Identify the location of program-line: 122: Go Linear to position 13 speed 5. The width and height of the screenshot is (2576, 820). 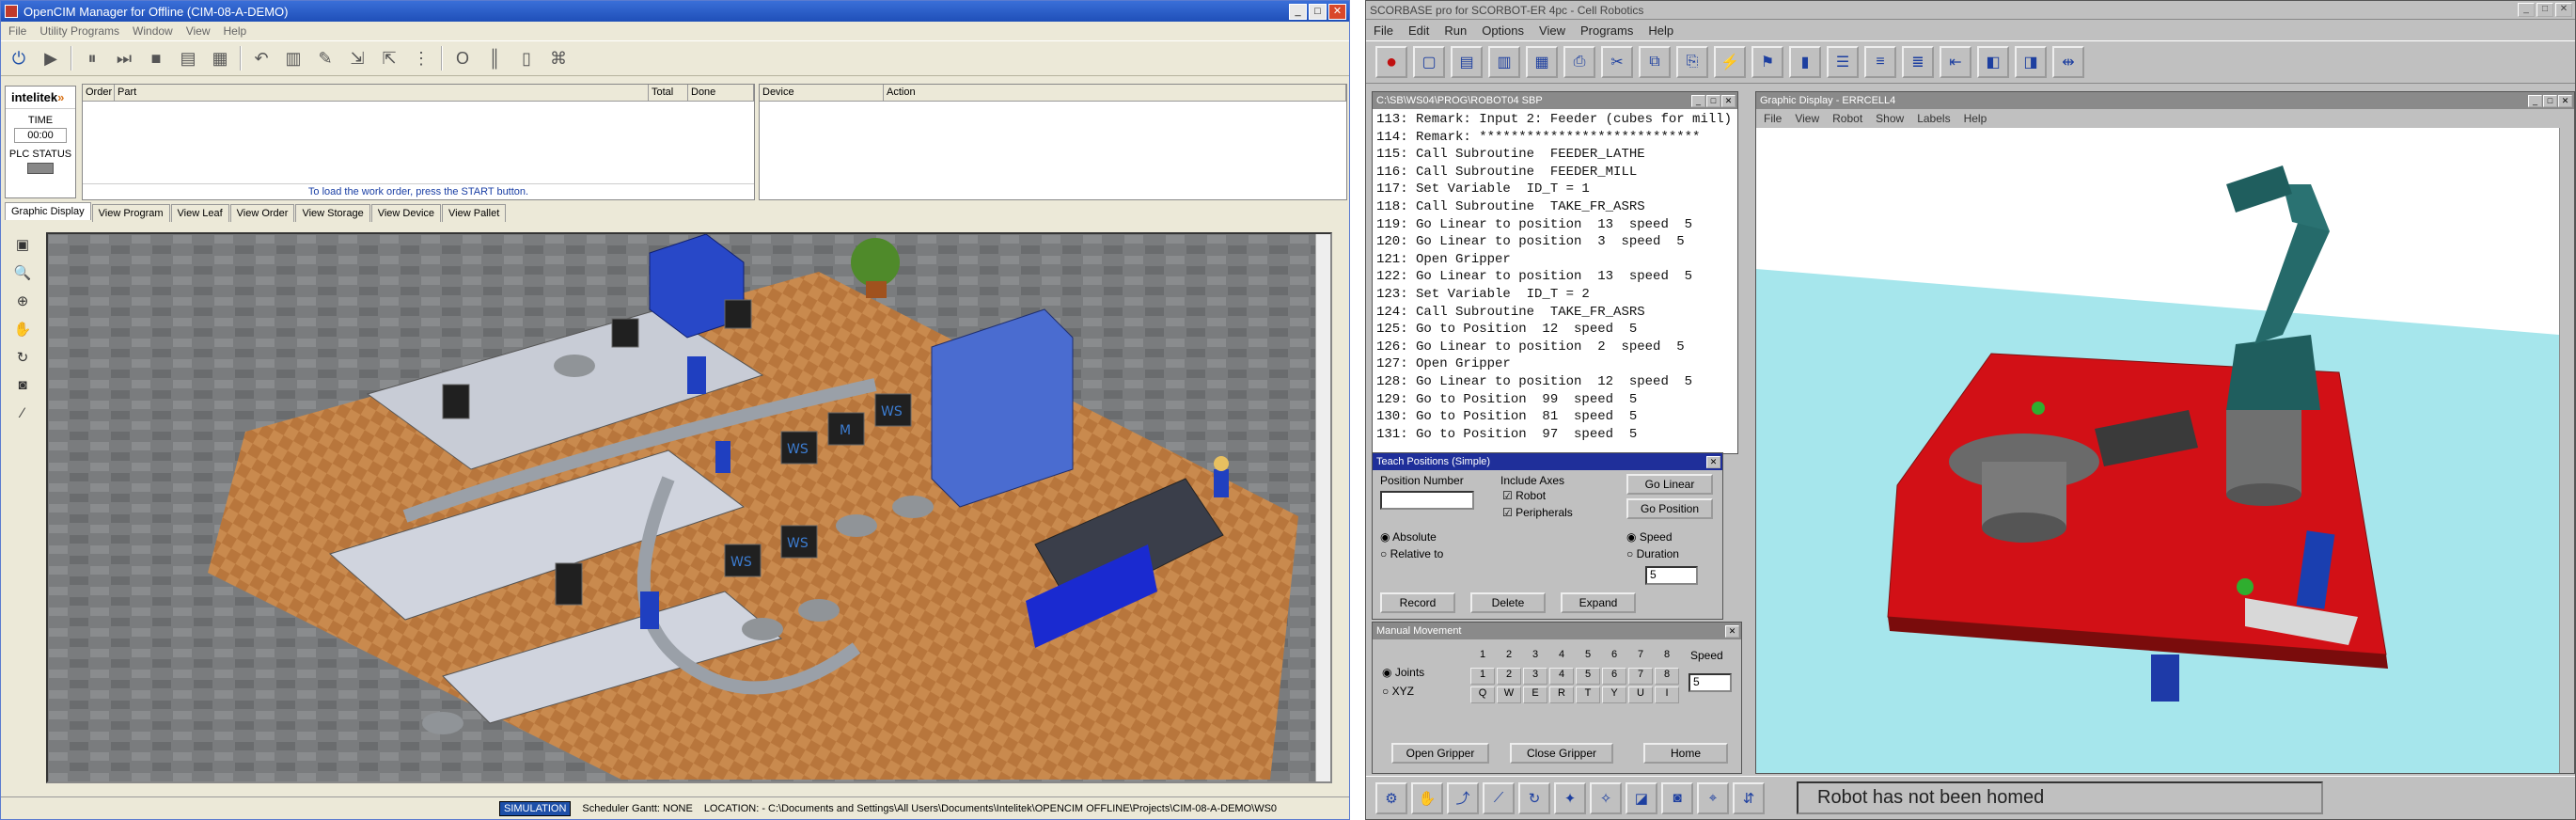
(1555, 277).